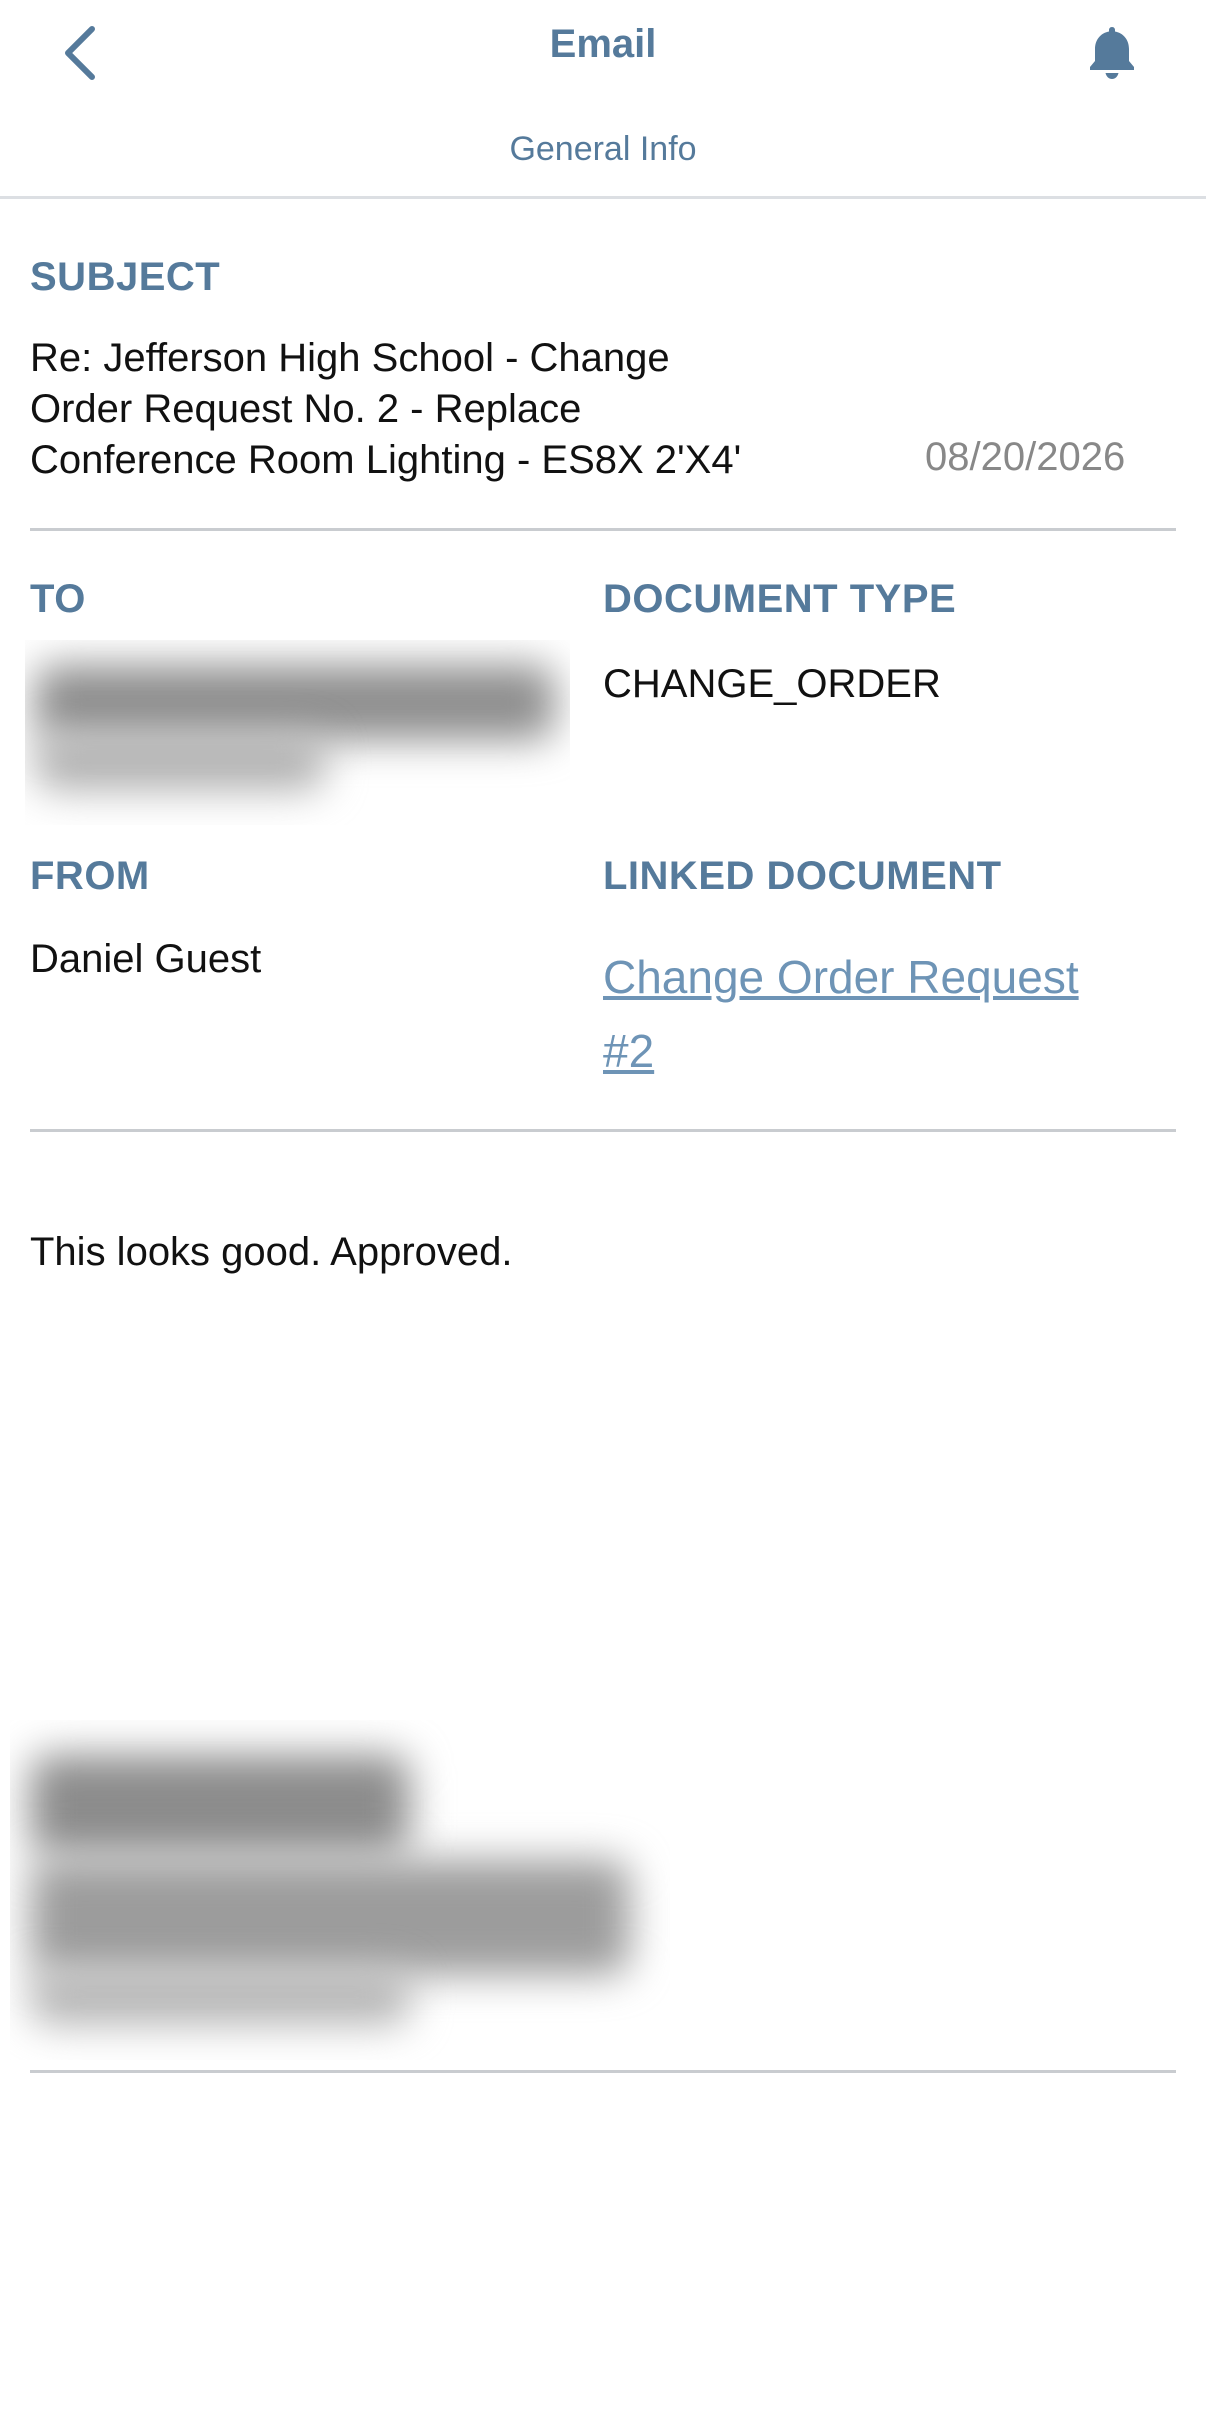  I want to click on page-title: Email, so click(603, 44).